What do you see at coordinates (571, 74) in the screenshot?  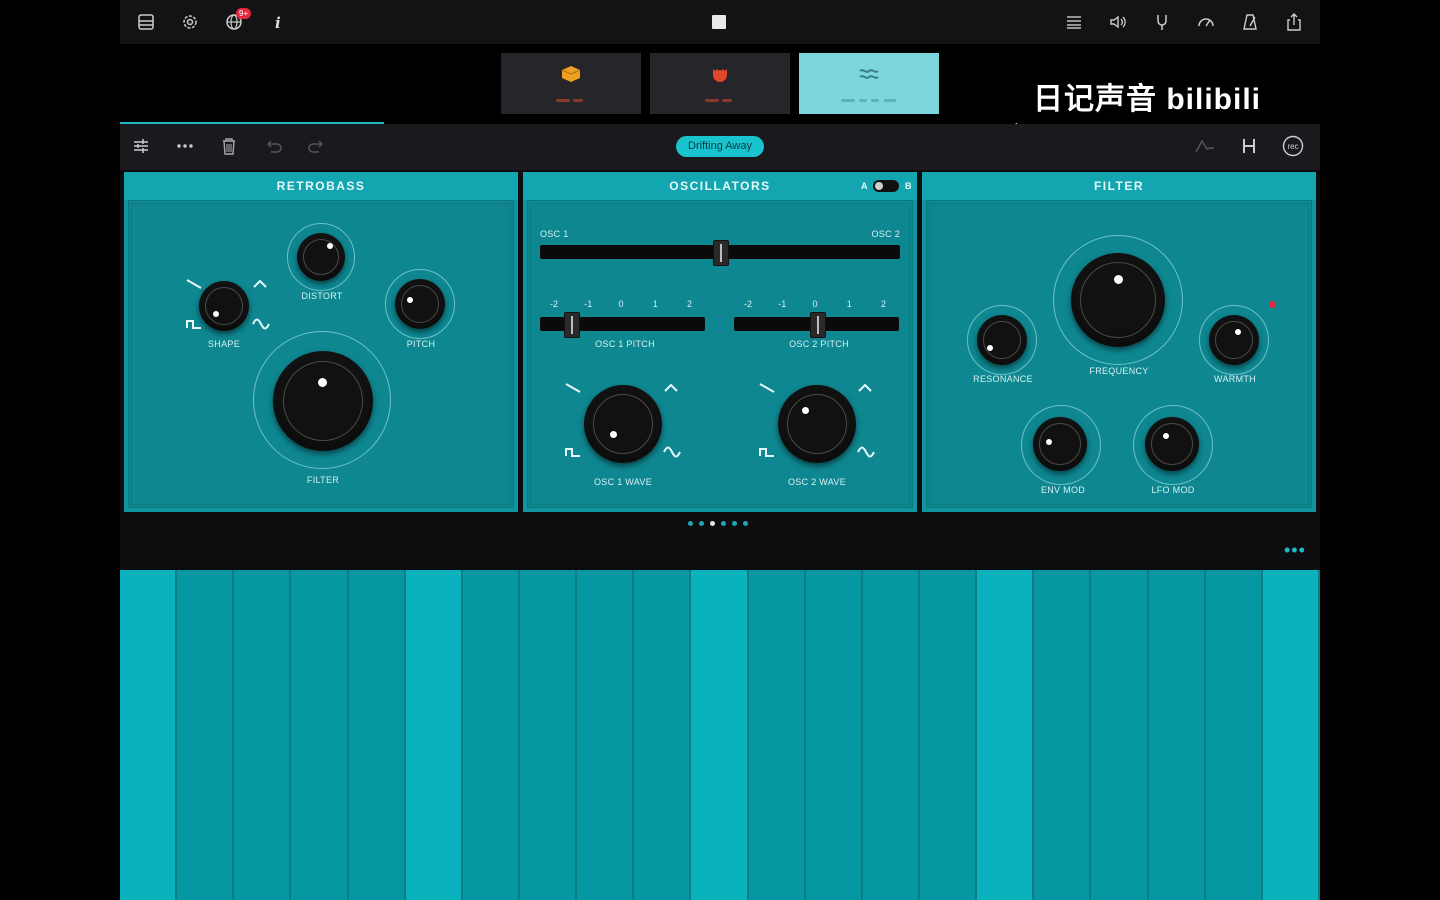 I see `box-icon` at bounding box center [571, 74].